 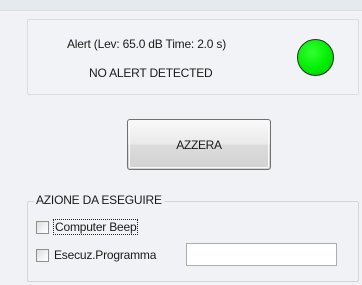 What do you see at coordinates (105, 255) in the screenshot?
I see `run-program-label: Esecuz.Programma` at bounding box center [105, 255].